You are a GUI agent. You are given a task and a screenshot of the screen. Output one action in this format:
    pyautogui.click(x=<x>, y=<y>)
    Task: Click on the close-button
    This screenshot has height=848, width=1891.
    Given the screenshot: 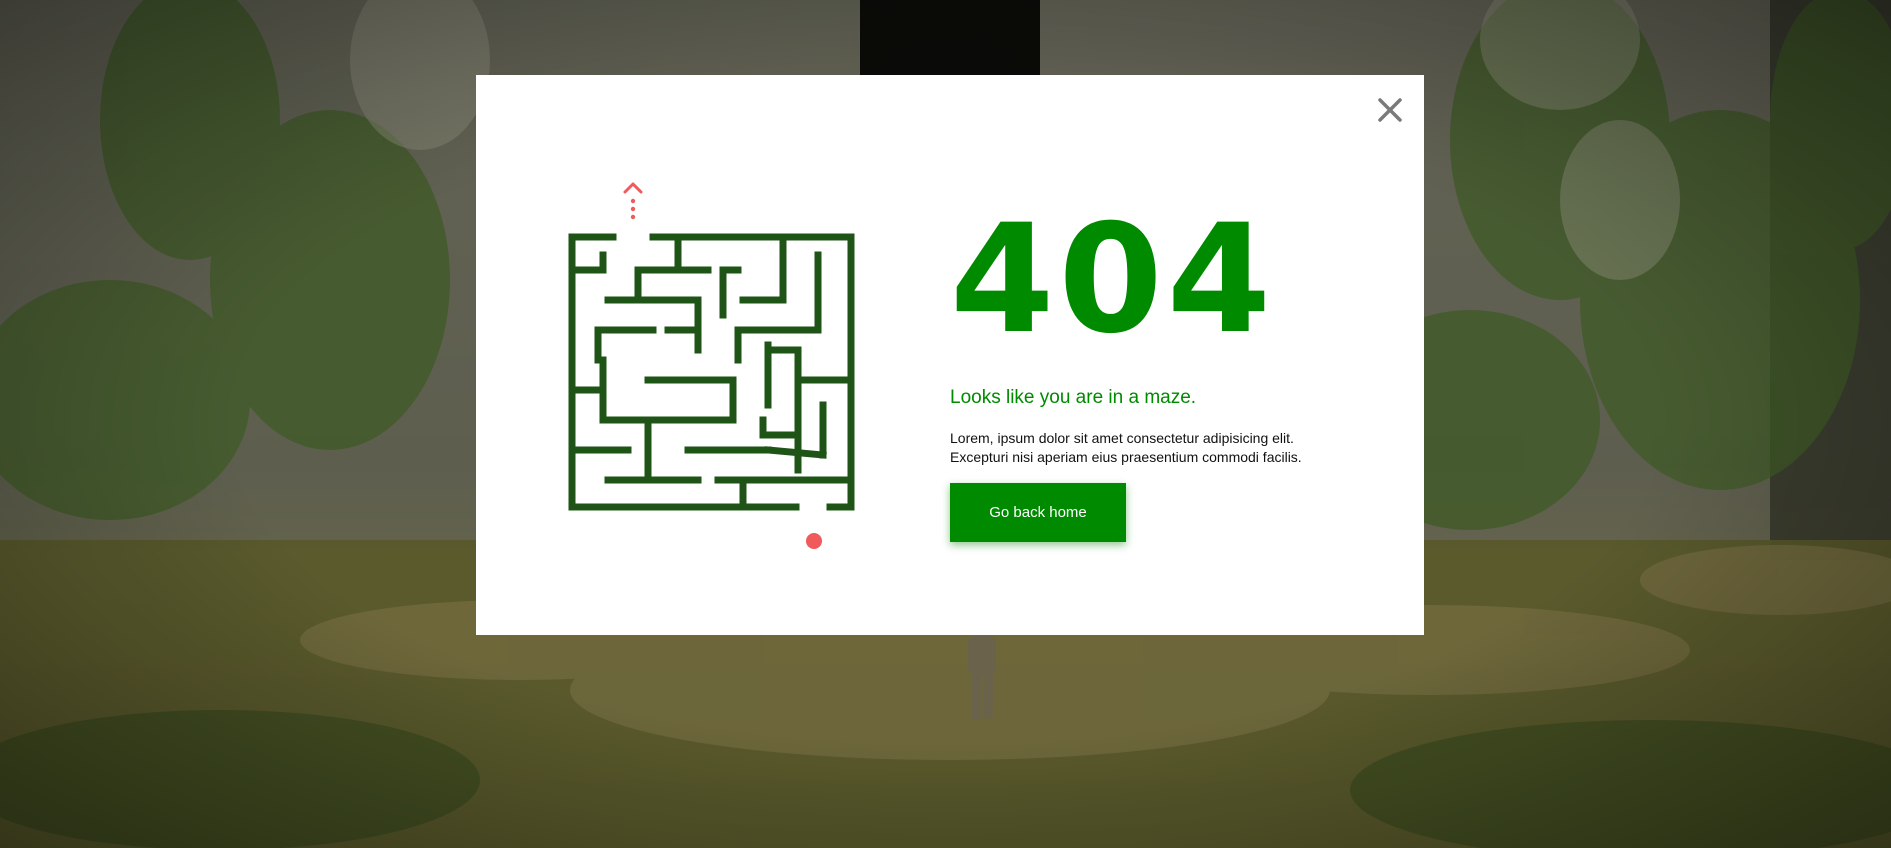 What is the action you would take?
    pyautogui.click(x=1390, y=110)
    